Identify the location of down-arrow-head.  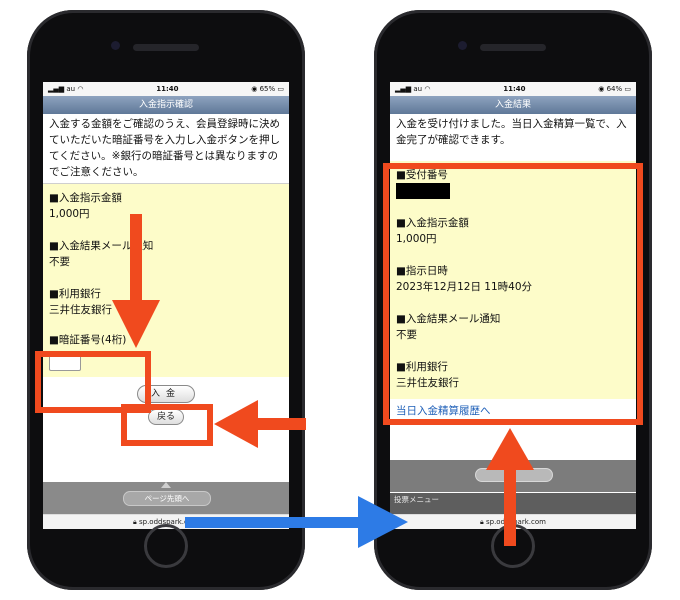
(136, 324).